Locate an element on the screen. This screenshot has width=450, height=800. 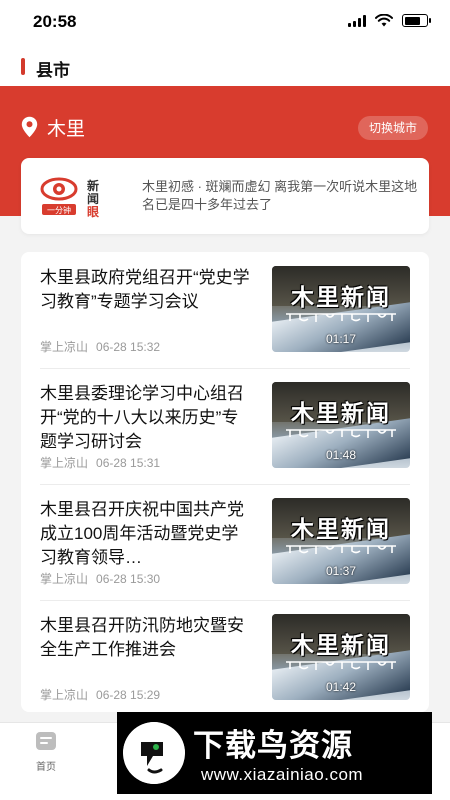
bird-logo-icon is located at coordinates (154, 753).